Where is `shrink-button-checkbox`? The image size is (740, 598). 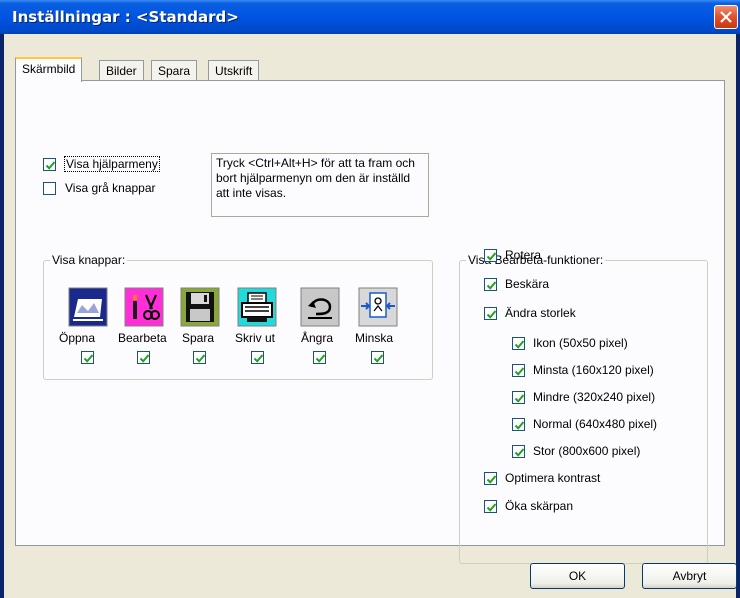
shrink-button-checkbox is located at coordinates (377, 357).